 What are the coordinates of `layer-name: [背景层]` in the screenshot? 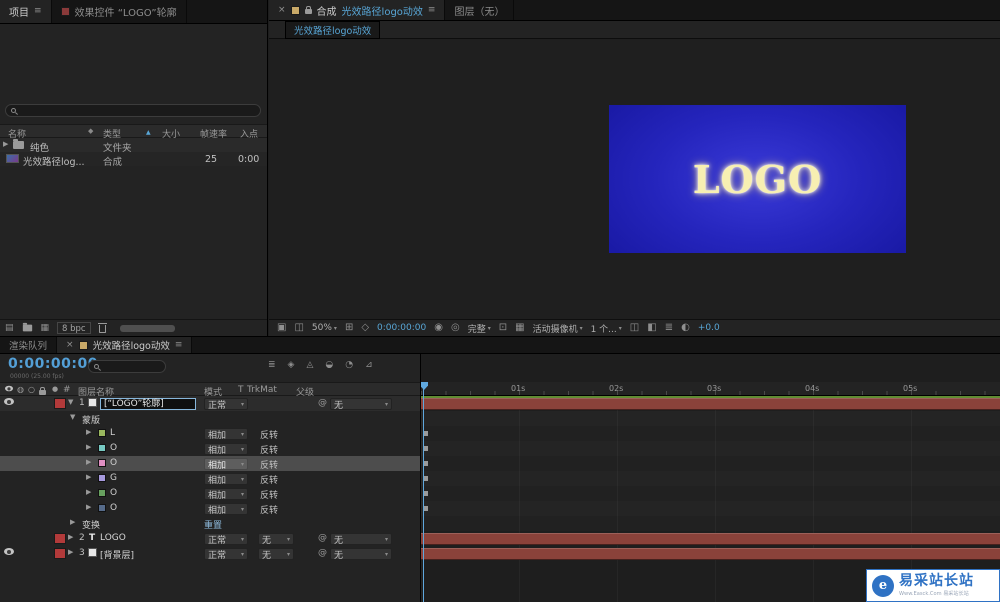 It's located at (117, 554).